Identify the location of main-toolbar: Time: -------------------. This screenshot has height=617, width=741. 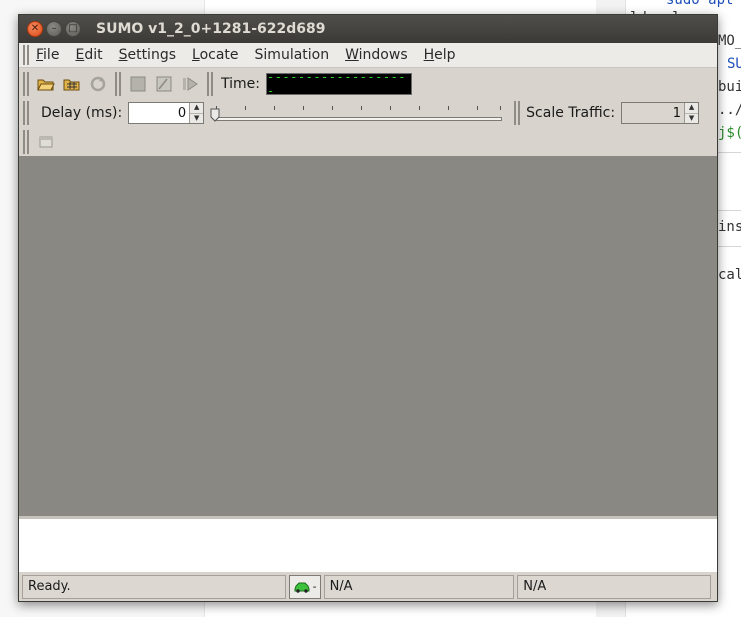
(368, 84).